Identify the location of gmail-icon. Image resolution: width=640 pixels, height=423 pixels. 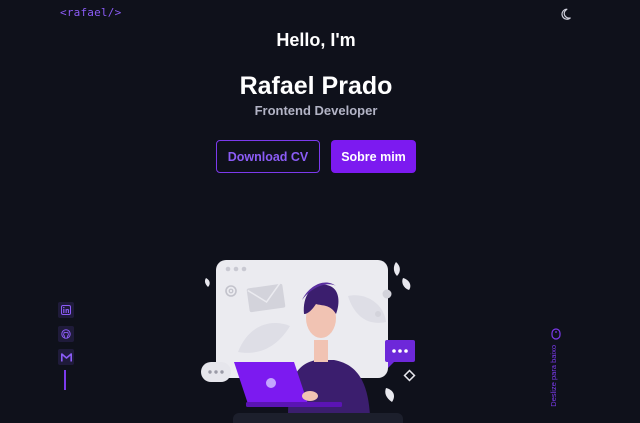
(66, 356).